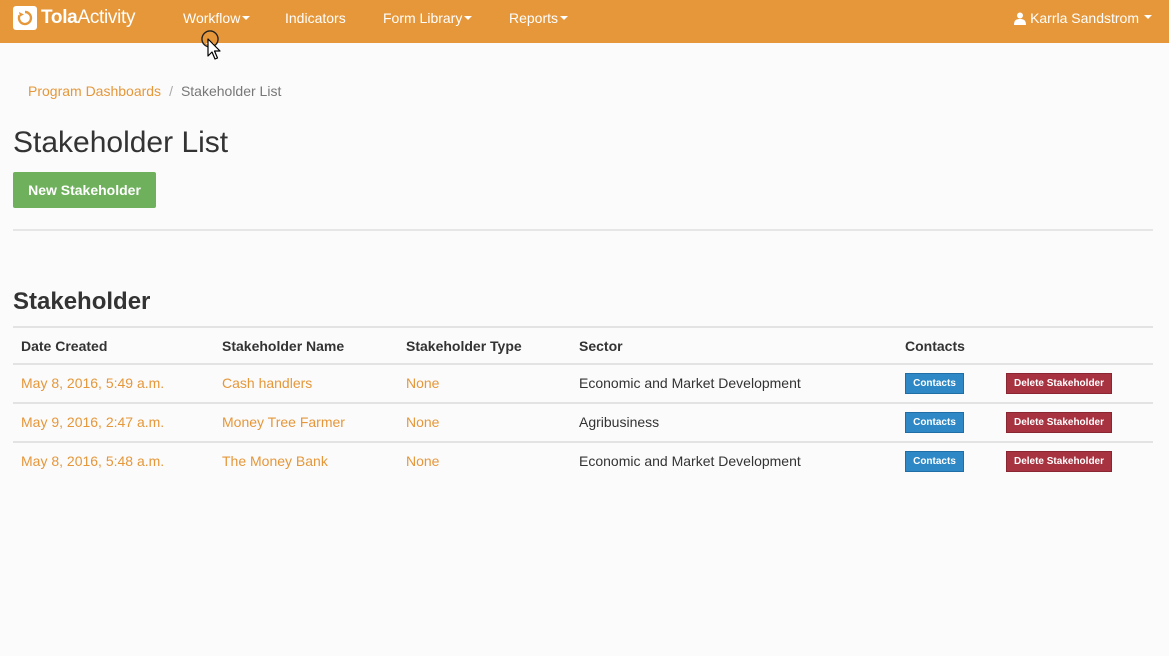 This screenshot has width=1169, height=656. Describe the element at coordinates (601, 346) in the screenshot. I see `column-header-sector: Sector` at that location.